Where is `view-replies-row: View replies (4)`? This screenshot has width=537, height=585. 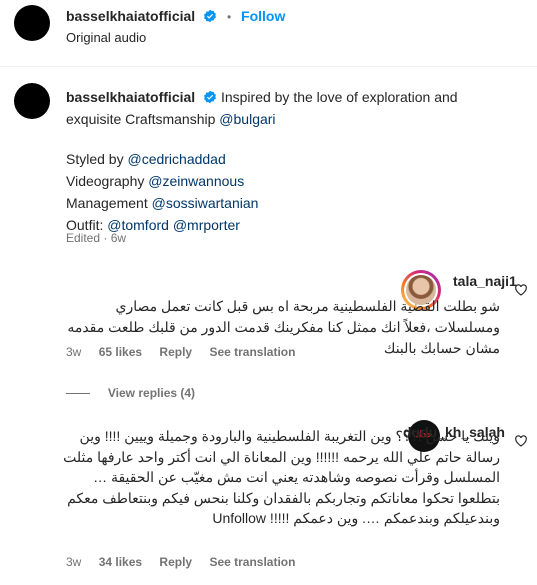 view-replies-row: View replies (4) is located at coordinates (130, 392).